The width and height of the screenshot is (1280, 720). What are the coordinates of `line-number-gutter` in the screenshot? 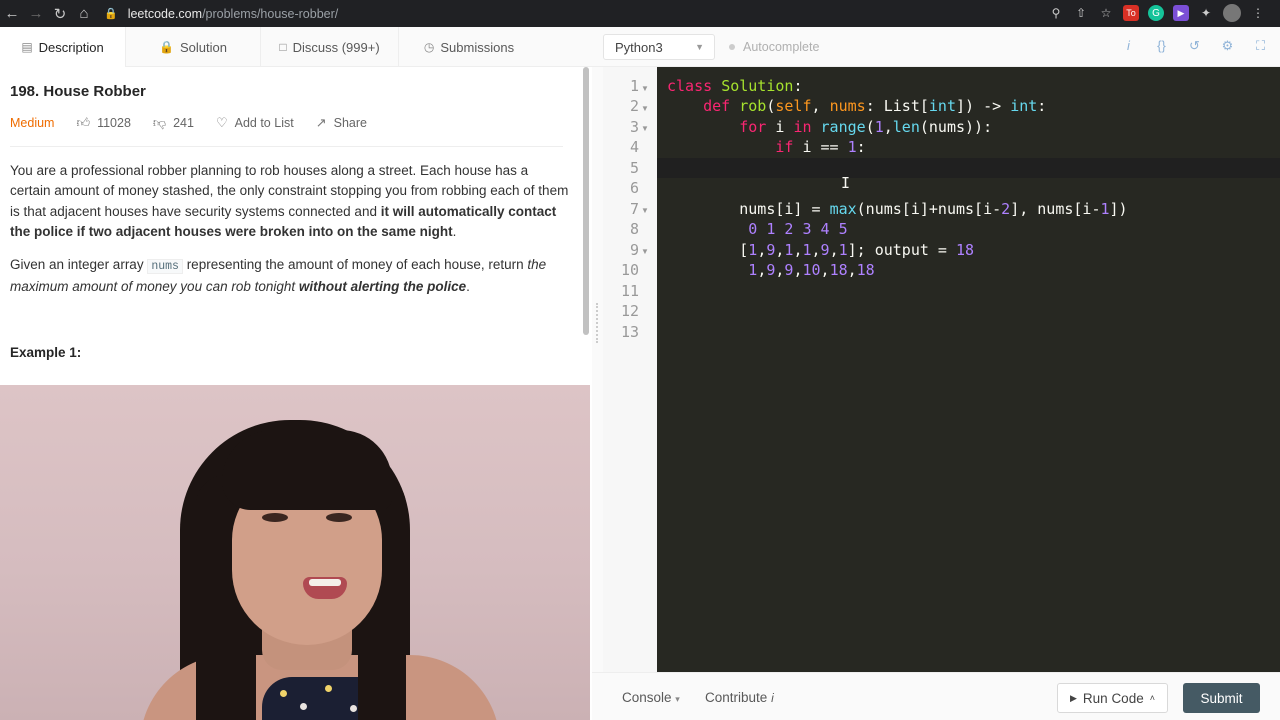 It's located at (630, 369).